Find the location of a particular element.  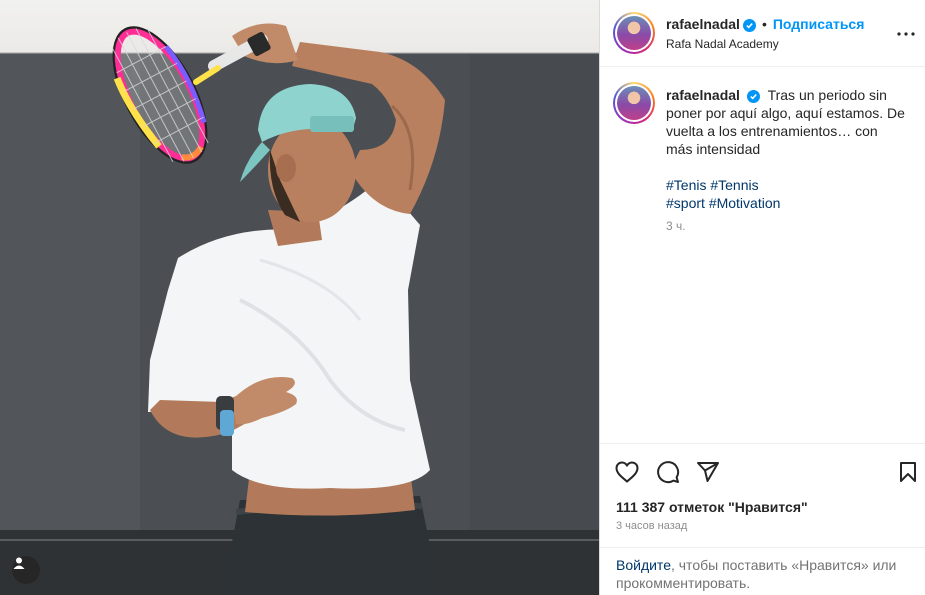

heart-icon is located at coordinates (627, 472).